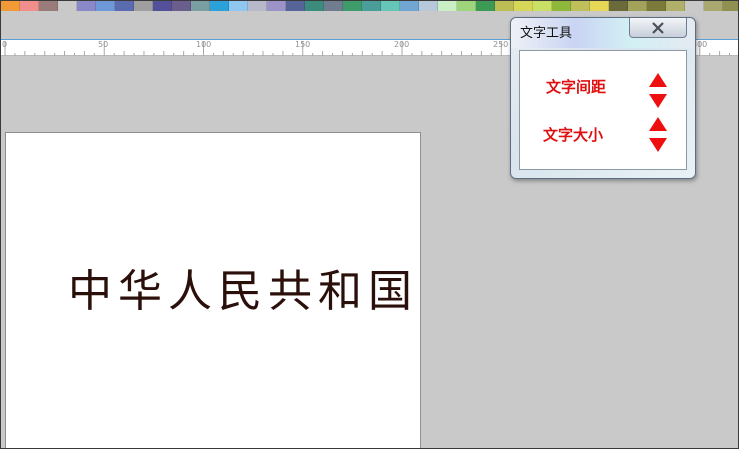 The width and height of the screenshot is (739, 449). I want to click on ruler-label-50: 50, so click(103, 44).